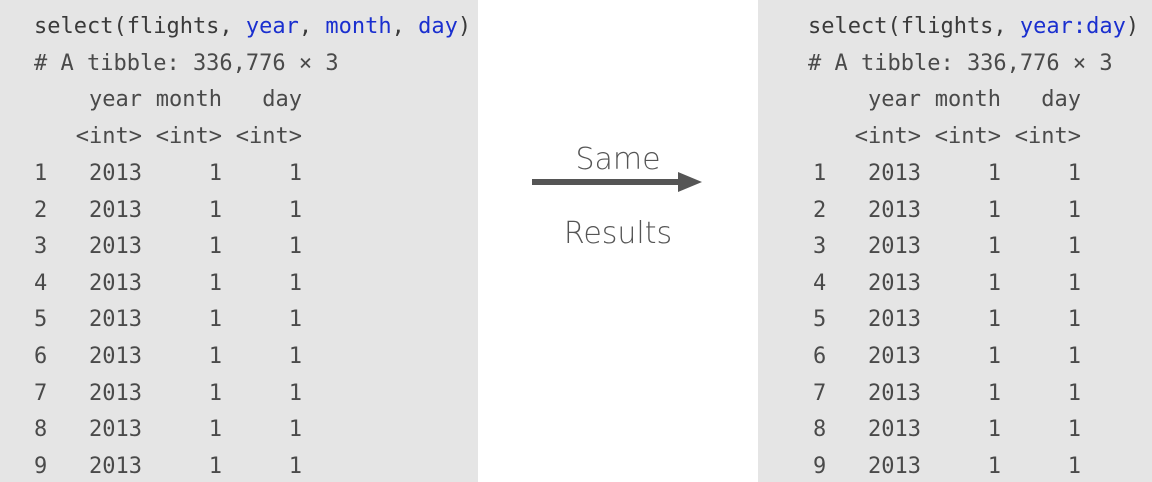 The height and width of the screenshot is (482, 1152). I want to click on cmd-arg-month: month, so click(358, 26).